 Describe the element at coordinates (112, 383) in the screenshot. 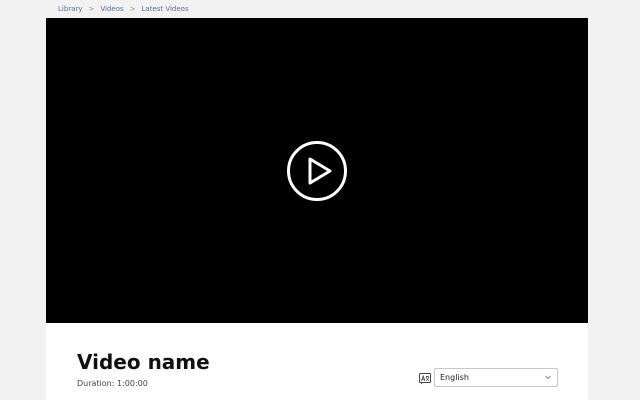

I see `video-duration: Duration: 1:00:00` at that location.